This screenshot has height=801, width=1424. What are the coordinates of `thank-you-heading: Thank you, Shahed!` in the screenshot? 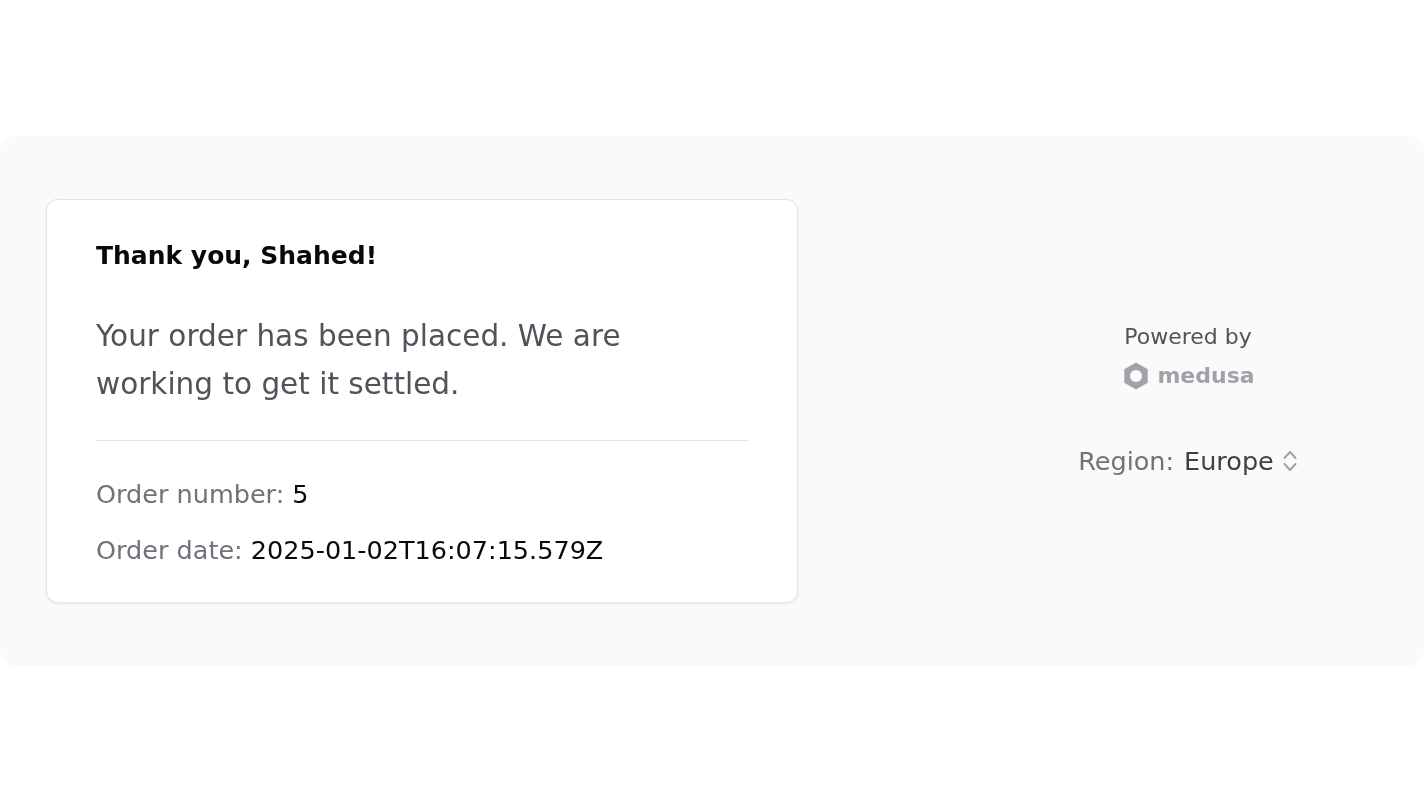 It's located at (237, 255).